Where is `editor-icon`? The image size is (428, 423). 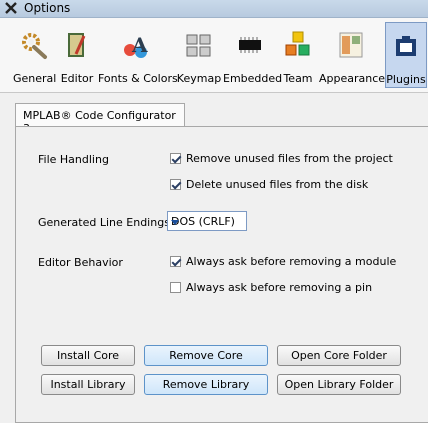 editor-icon is located at coordinates (77, 45).